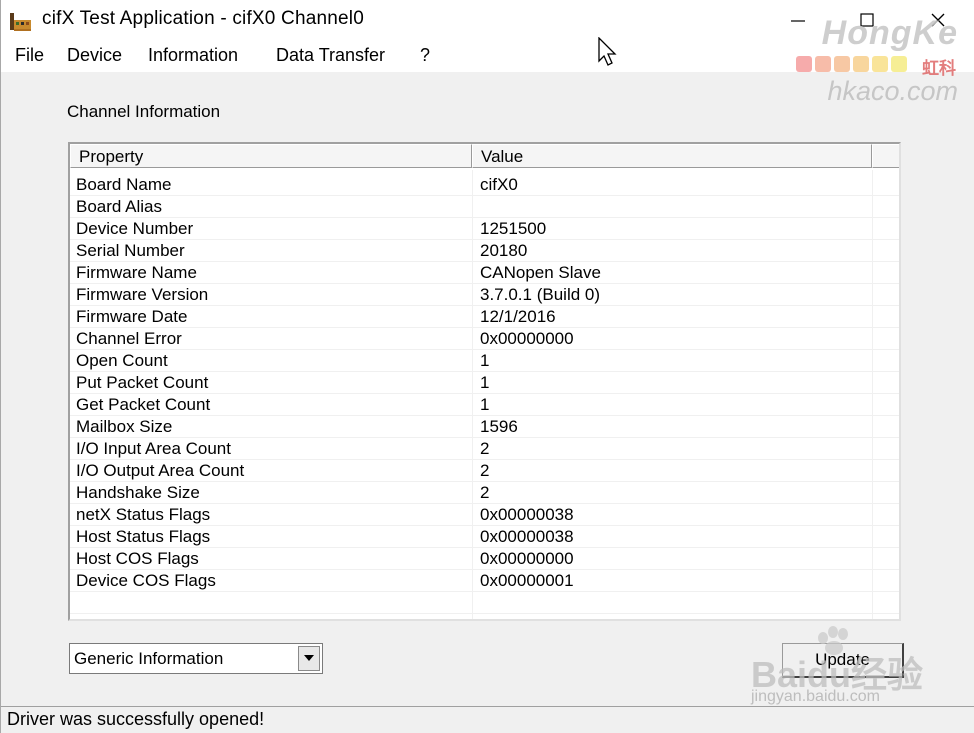  What do you see at coordinates (607, 51) in the screenshot?
I see `mouse-cursor-icon` at bounding box center [607, 51].